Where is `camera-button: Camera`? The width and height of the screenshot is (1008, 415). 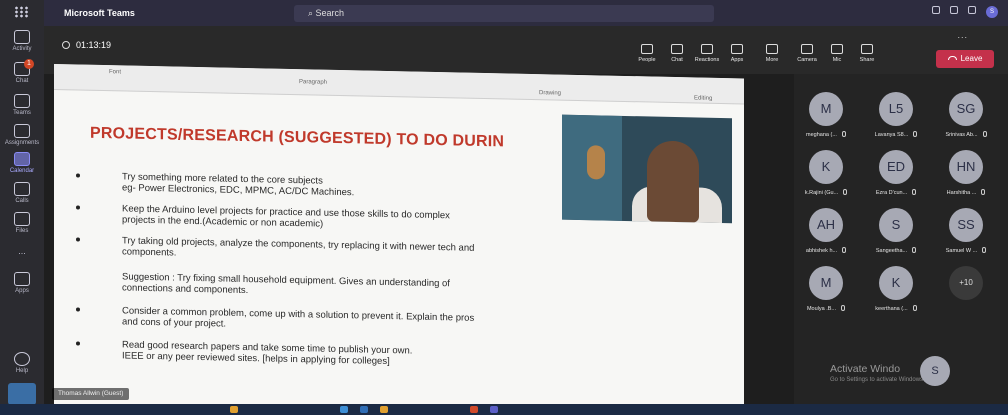 camera-button: Camera is located at coordinates (807, 53).